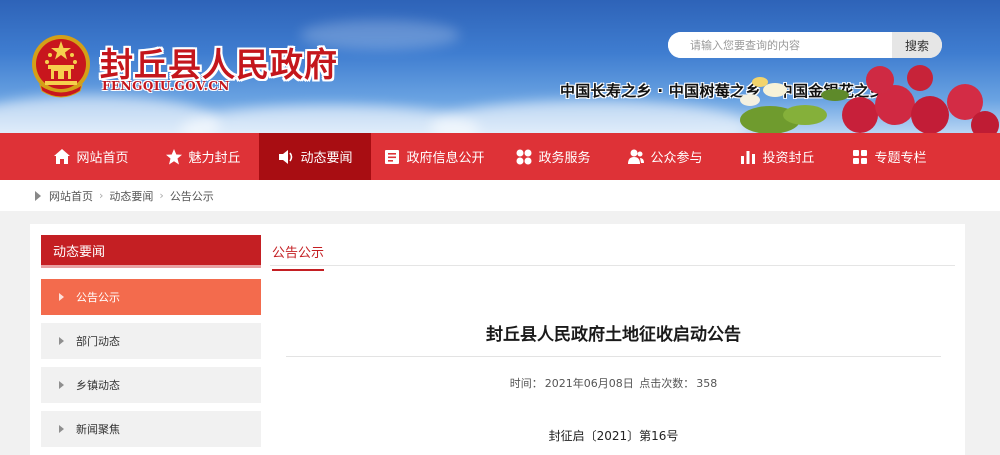  I want to click on people-icon, so click(636, 157).